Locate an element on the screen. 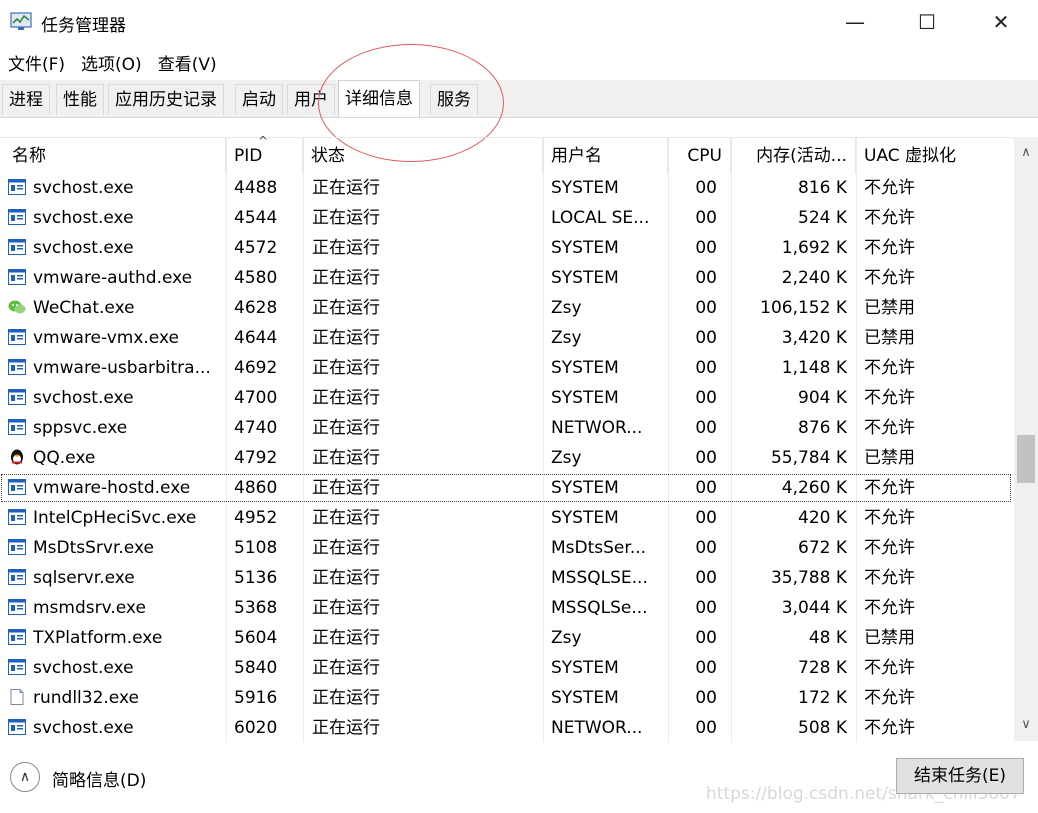  tab-strip: 进程 性能 应用历史记录 启动 用户 详细信息 服务 is located at coordinates (519, 99).